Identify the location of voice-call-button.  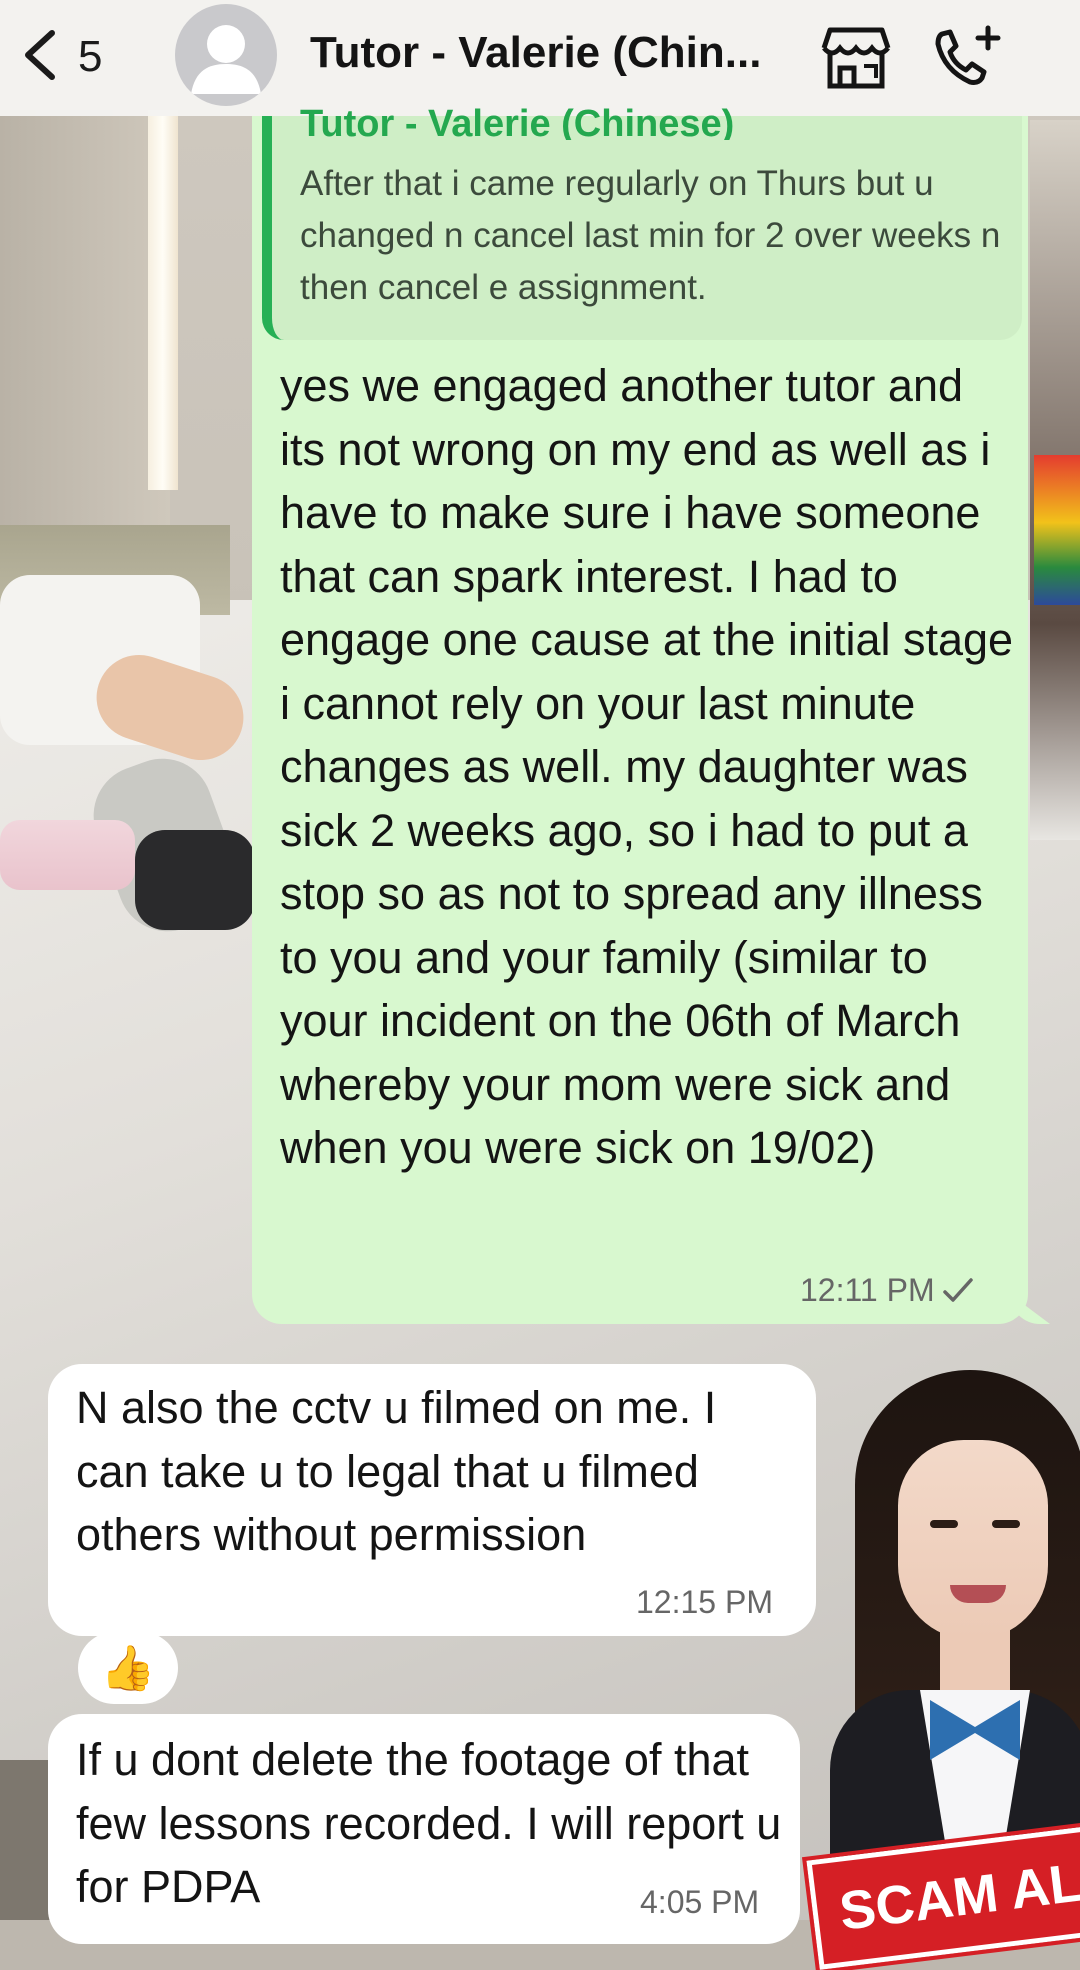
(968, 57).